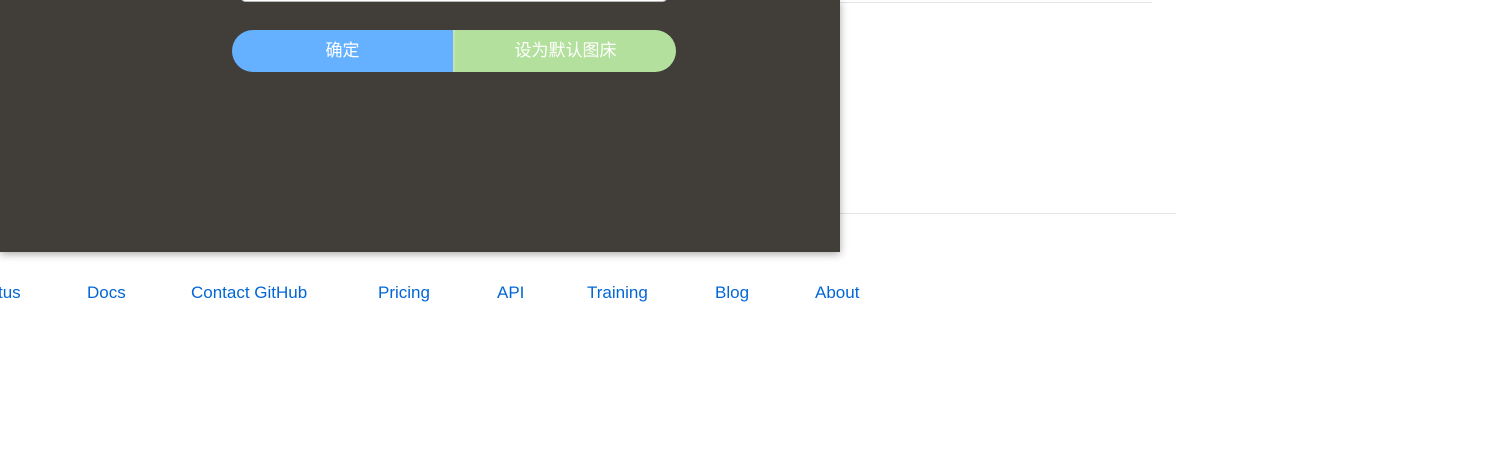 The image size is (1506, 461). Describe the element at coordinates (617, 293) in the screenshot. I see `footer-link-training: Training` at that location.